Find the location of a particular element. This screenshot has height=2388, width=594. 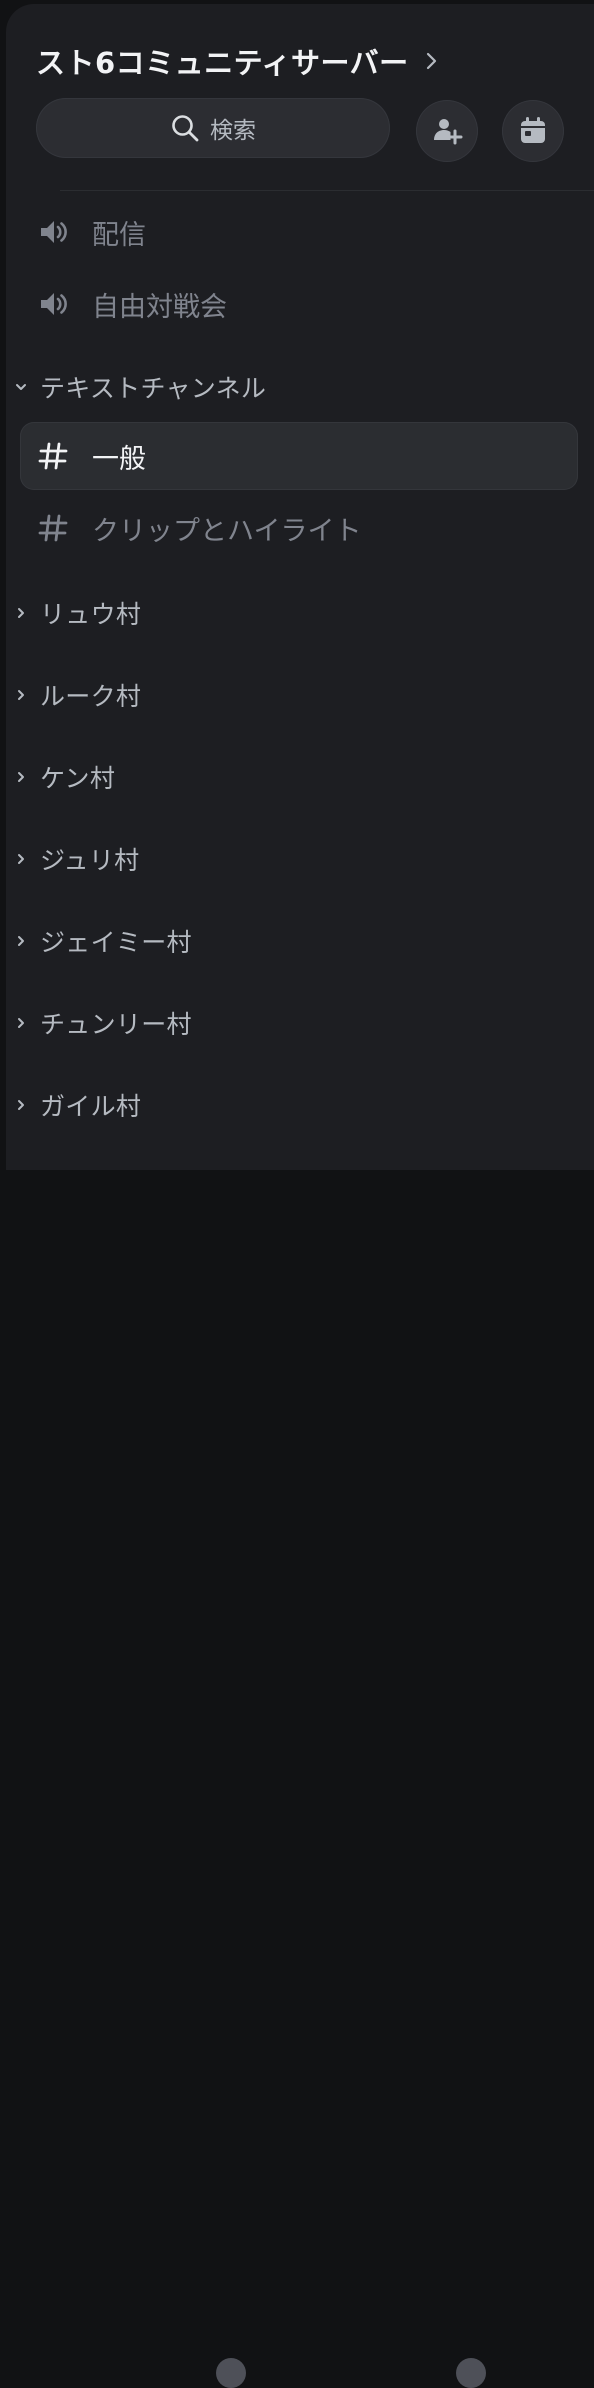

category-name: リュウ村 is located at coordinates (91, 614).